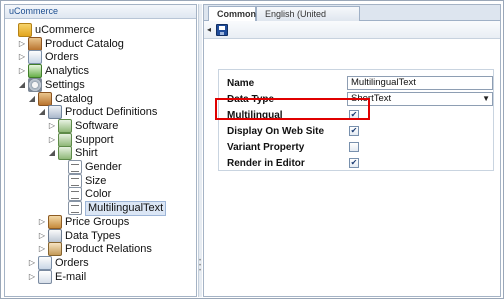 This screenshot has height=299, width=504. I want to click on render-in-editor-label: Render in Editor, so click(266, 163).